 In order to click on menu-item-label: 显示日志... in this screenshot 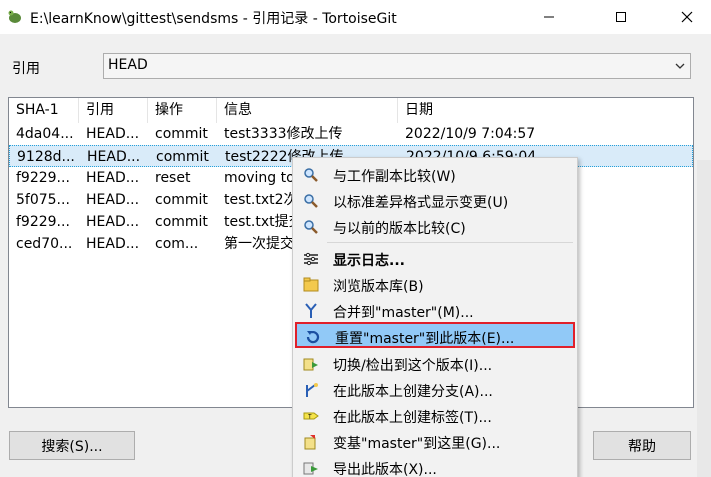, I will do `click(369, 261)`.